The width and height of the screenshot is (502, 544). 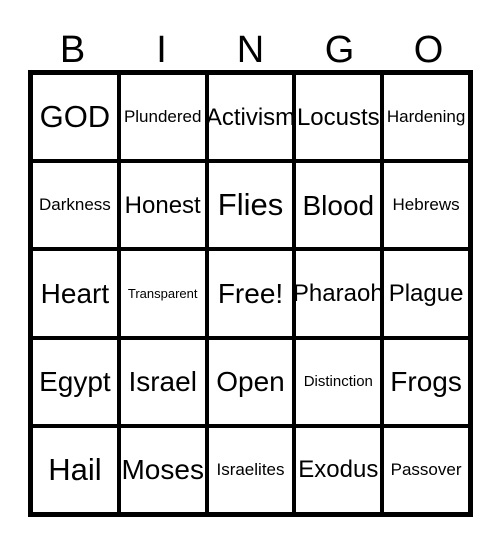 I want to click on bingo-cell: Activism, so click(x=248, y=117).